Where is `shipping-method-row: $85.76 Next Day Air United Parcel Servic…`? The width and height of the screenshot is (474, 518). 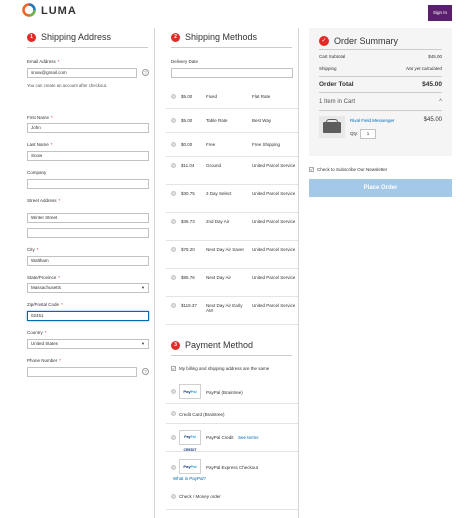 shipping-method-row: $85.76 Next Day Air United Parcel Servic… is located at coordinates (232, 283).